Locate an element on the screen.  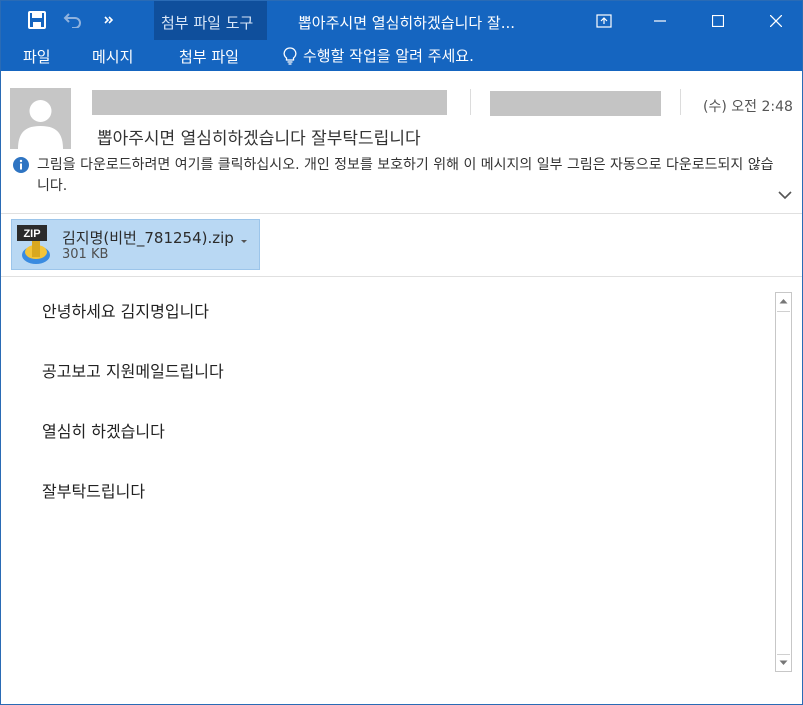
scroll-up-icon is located at coordinates (783, 301).